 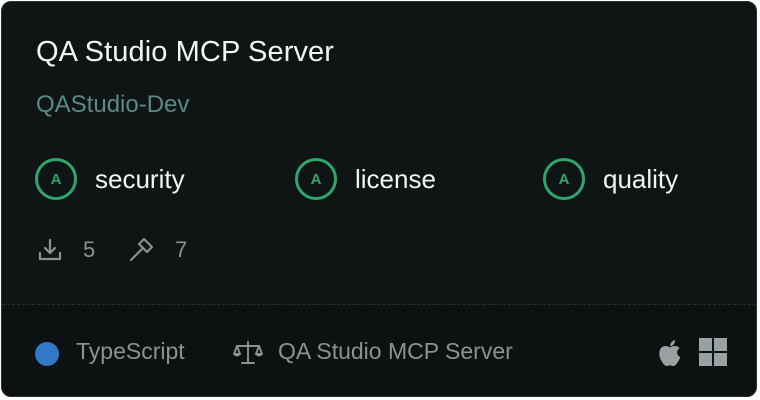 I want to click on grade-label: security, so click(x=140, y=178).